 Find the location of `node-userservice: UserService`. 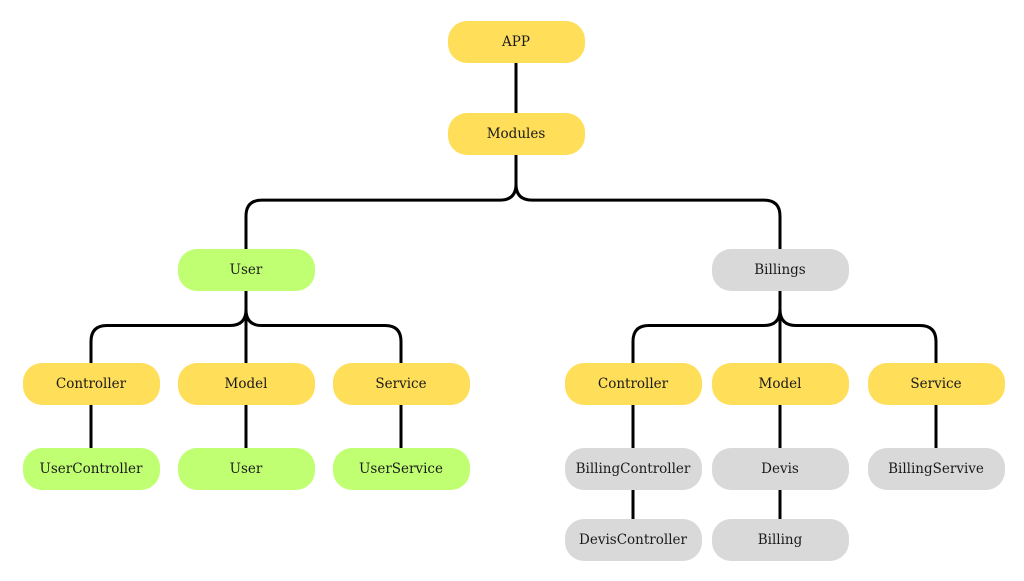

node-userservice: UserService is located at coordinates (401, 469).